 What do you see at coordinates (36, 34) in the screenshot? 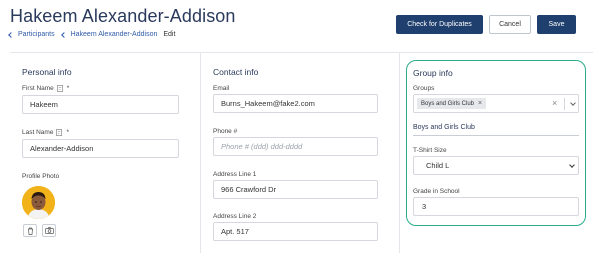
I see `breadcrumb-participants-link: Participants` at bounding box center [36, 34].